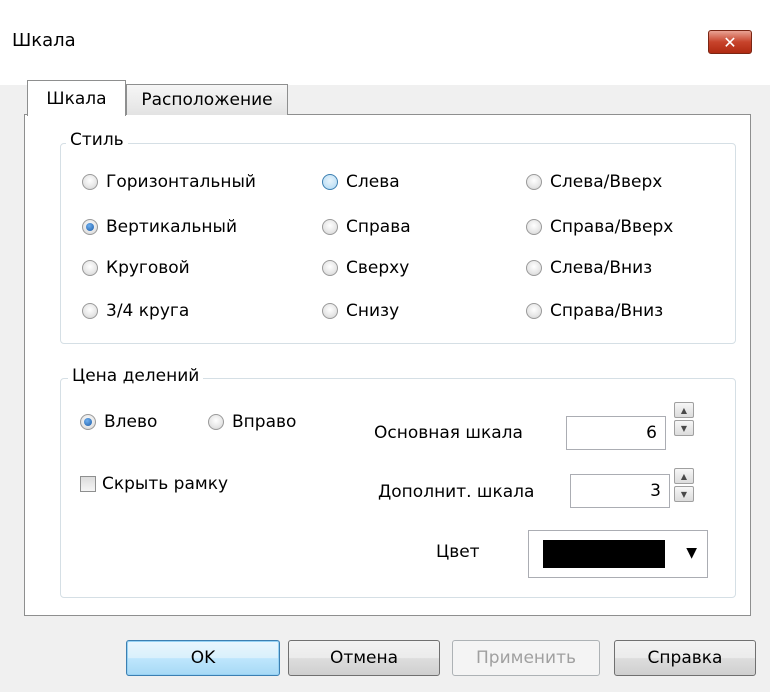 The width and height of the screenshot is (770, 692). I want to click on radio-left-up: Слева/Вверх, so click(594, 182).